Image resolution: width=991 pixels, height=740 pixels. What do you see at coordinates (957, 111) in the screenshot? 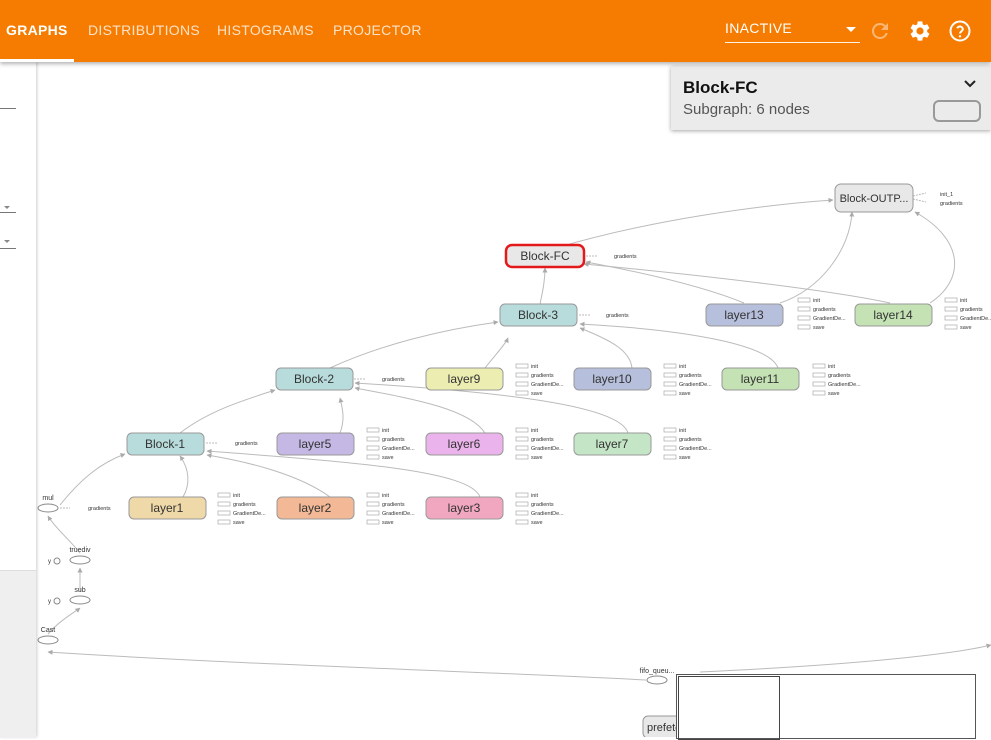
I see `expand-toggle` at bounding box center [957, 111].